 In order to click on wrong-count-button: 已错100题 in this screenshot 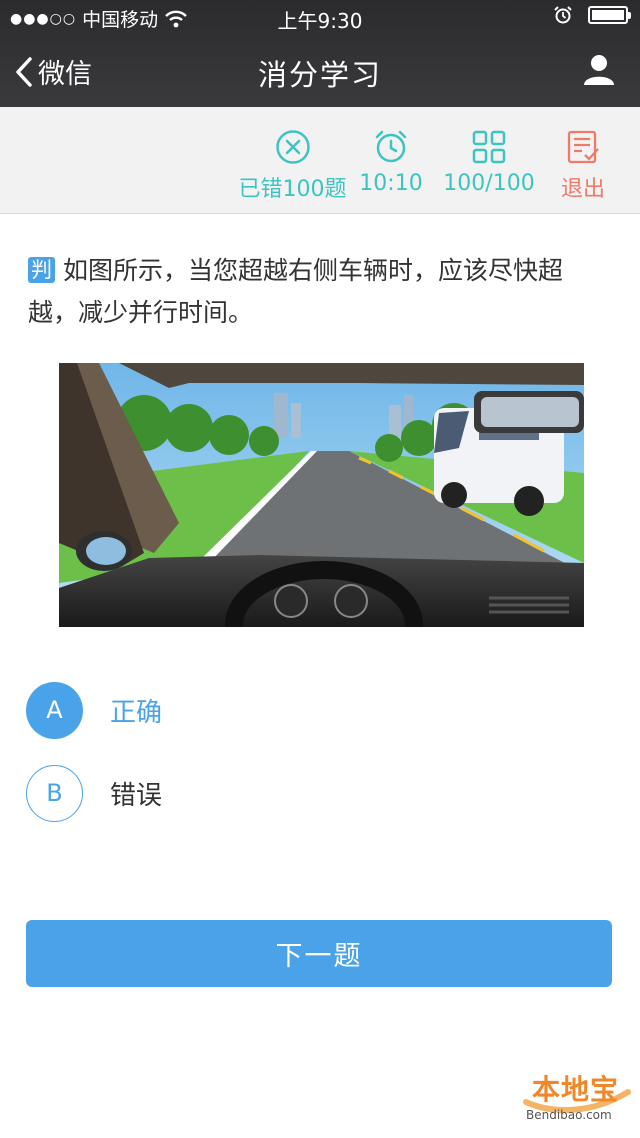, I will do `click(292, 166)`.